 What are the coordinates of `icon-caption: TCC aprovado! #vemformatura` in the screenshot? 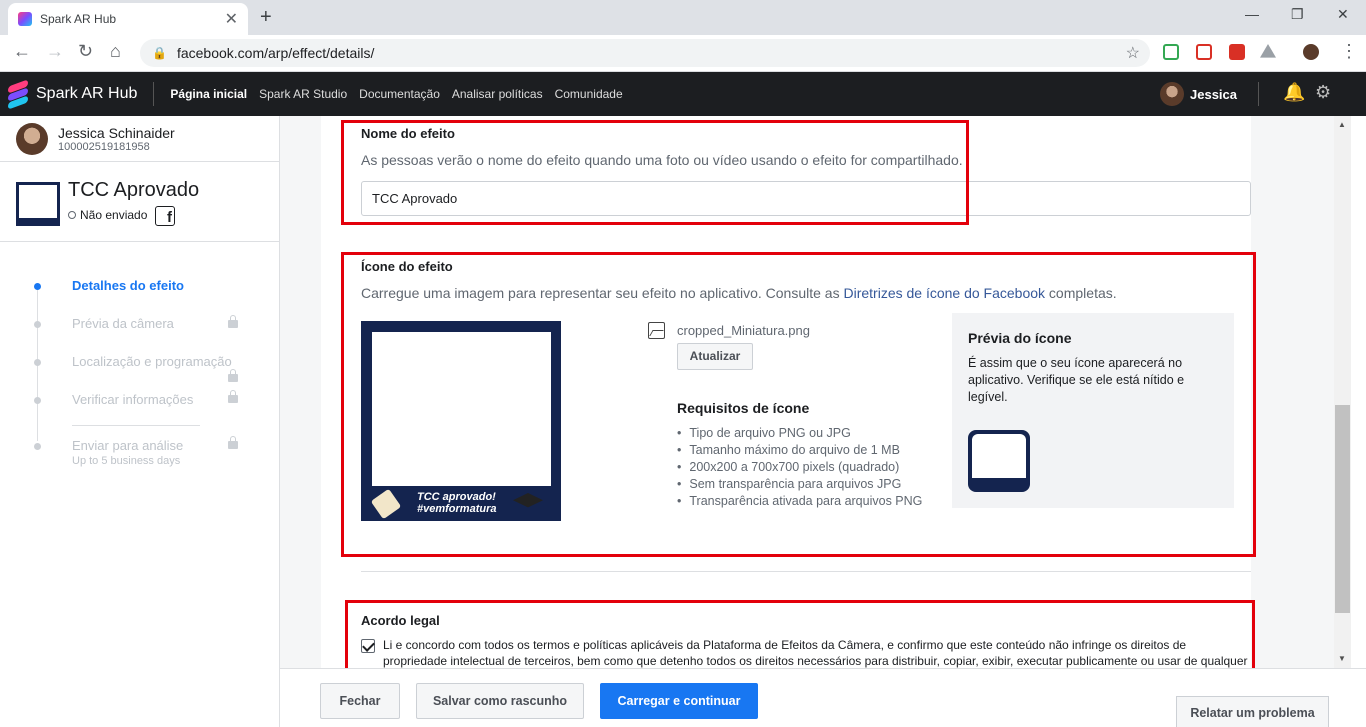 It's located at (456, 503).